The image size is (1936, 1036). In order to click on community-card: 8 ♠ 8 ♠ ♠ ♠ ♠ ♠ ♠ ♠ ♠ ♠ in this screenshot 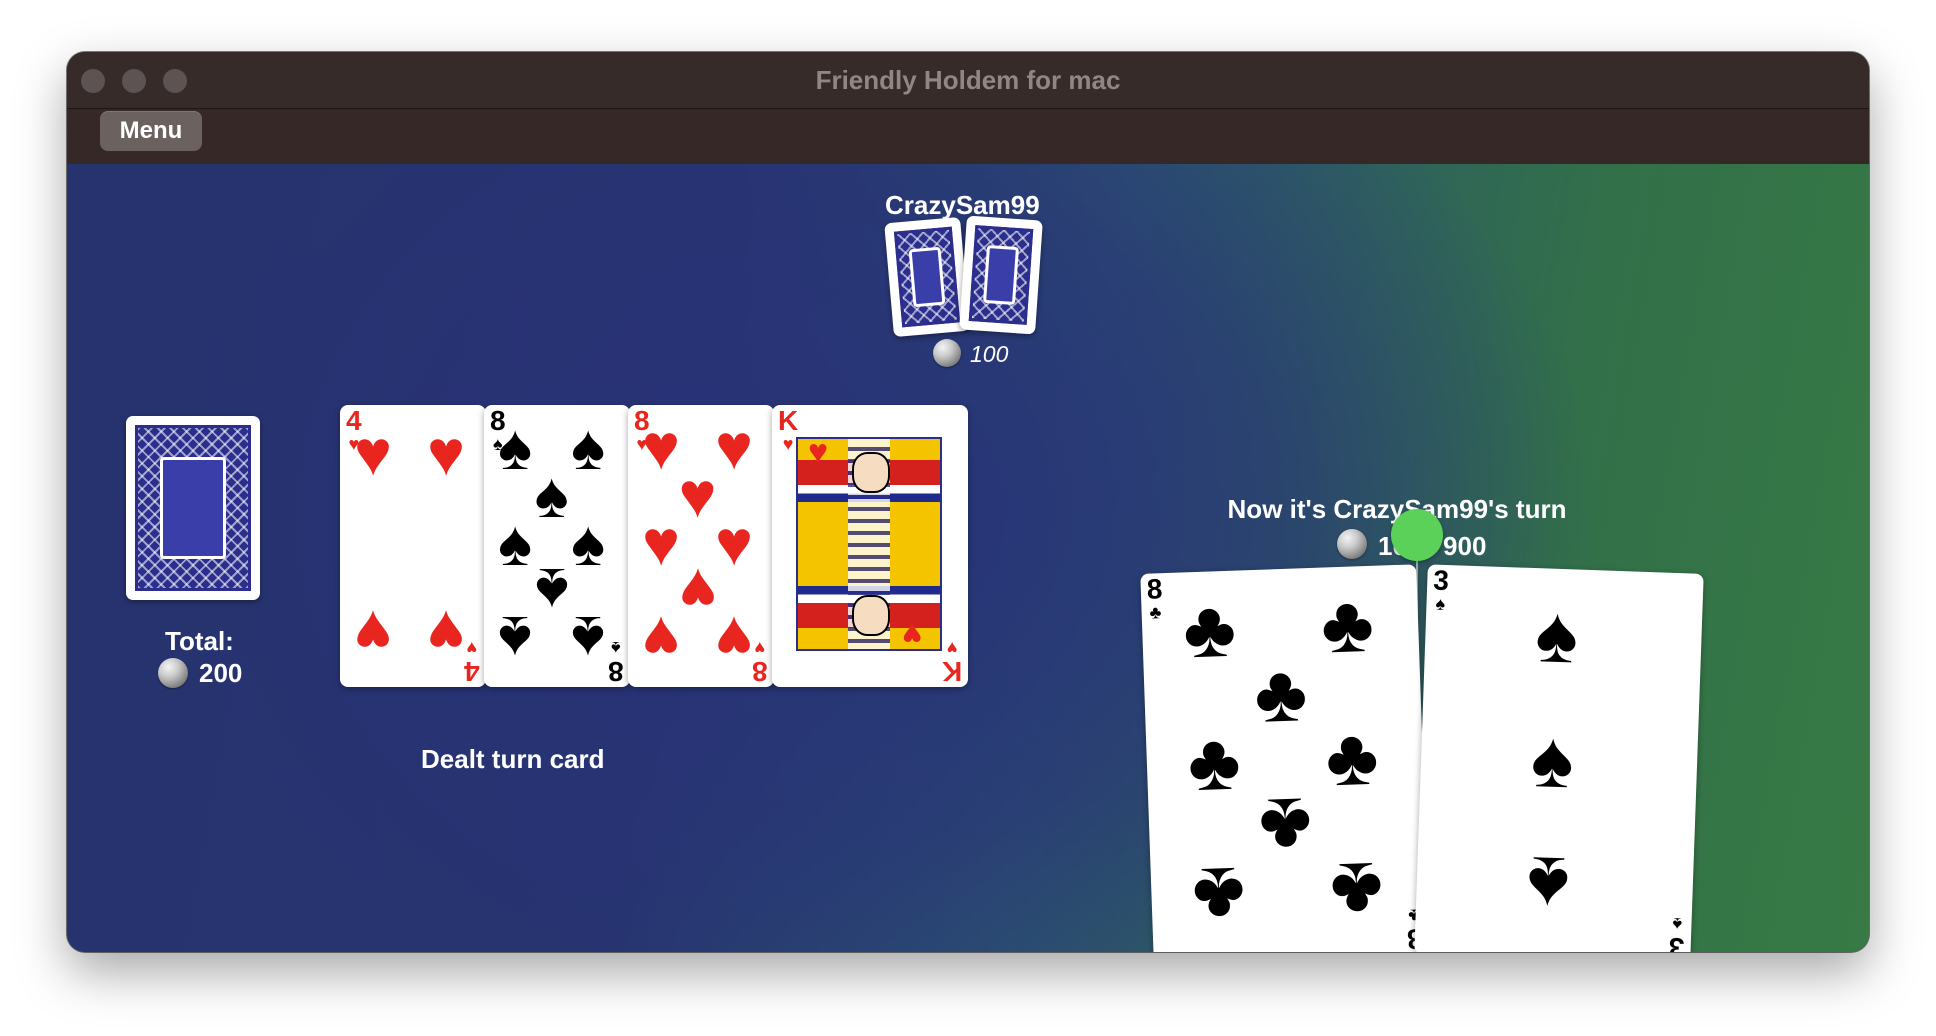, I will do `click(557, 546)`.